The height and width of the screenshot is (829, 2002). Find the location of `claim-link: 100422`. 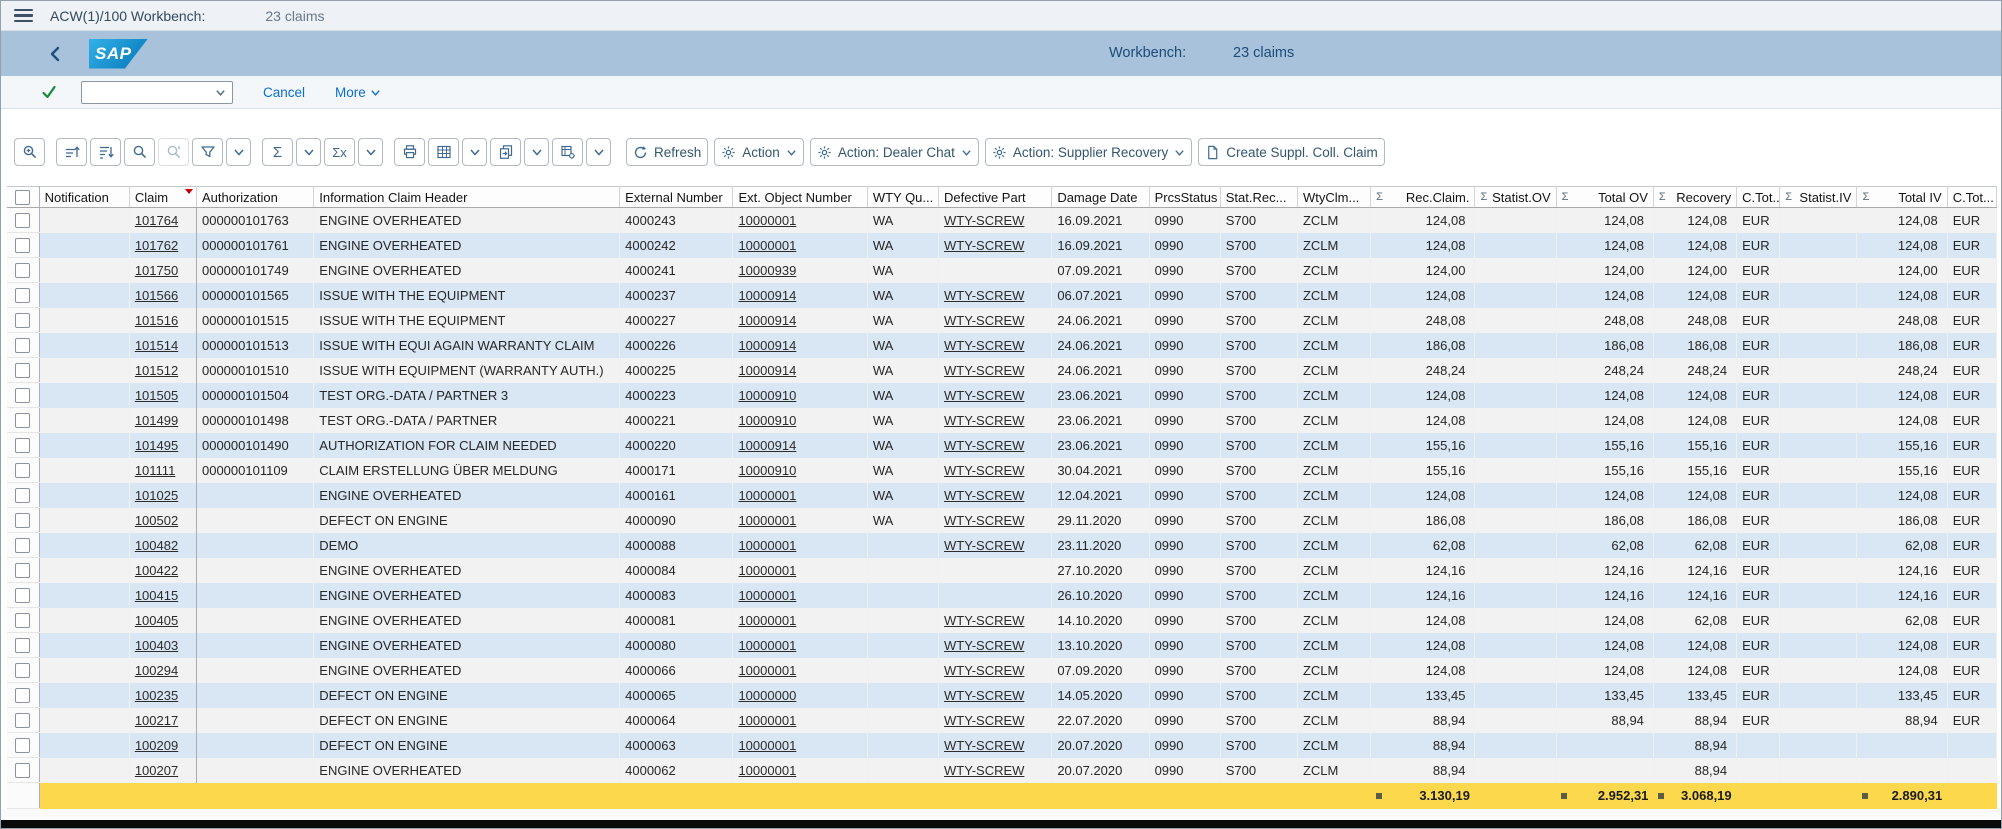

claim-link: 100422 is located at coordinates (156, 570).